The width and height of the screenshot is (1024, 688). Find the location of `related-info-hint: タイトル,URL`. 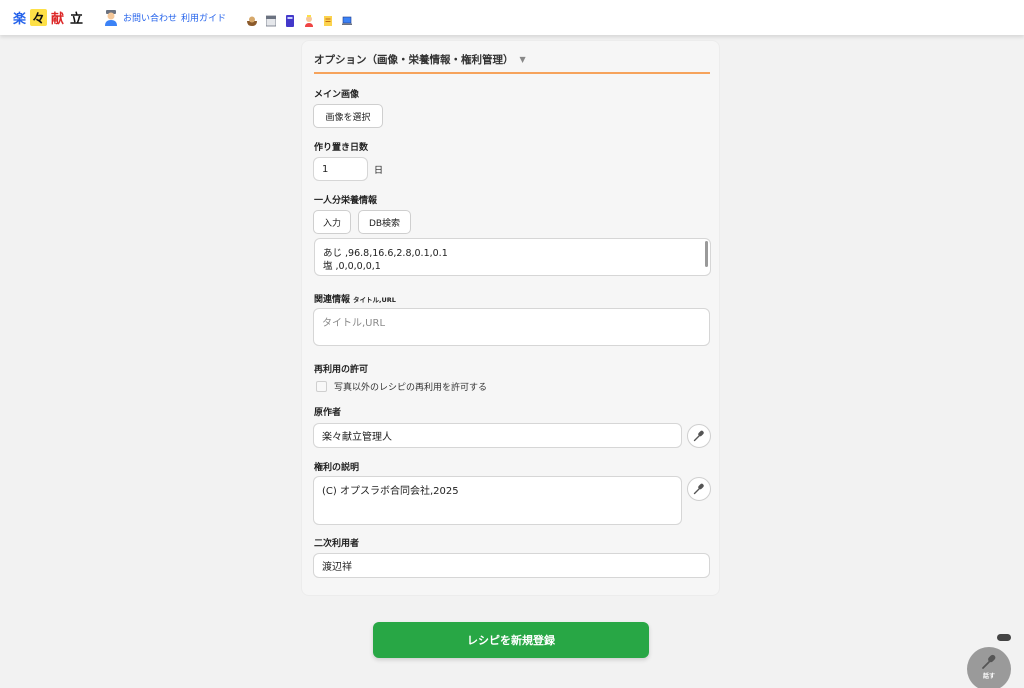

related-info-hint: タイトル,URL is located at coordinates (374, 300).